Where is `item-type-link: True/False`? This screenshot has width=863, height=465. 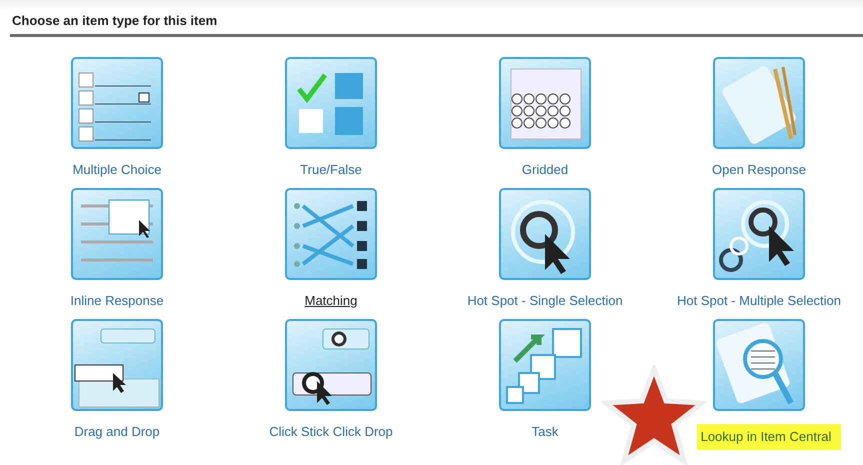 item-type-link: True/False is located at coordinates (331, 169).